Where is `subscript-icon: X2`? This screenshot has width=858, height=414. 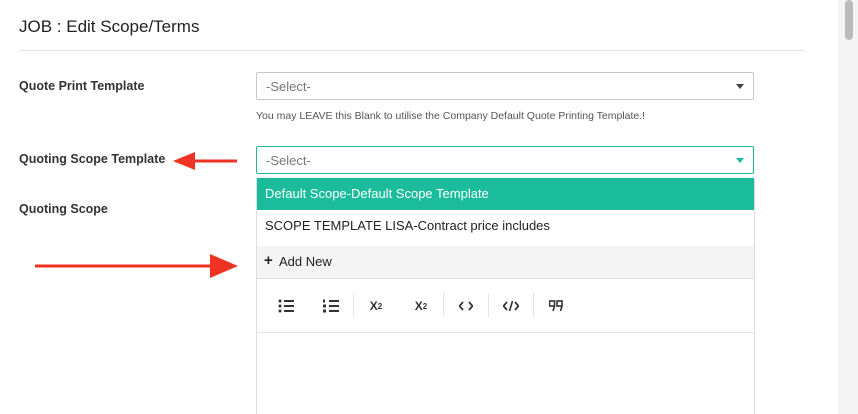 subscript-icon: X2 is located at coordinates (376, 306).